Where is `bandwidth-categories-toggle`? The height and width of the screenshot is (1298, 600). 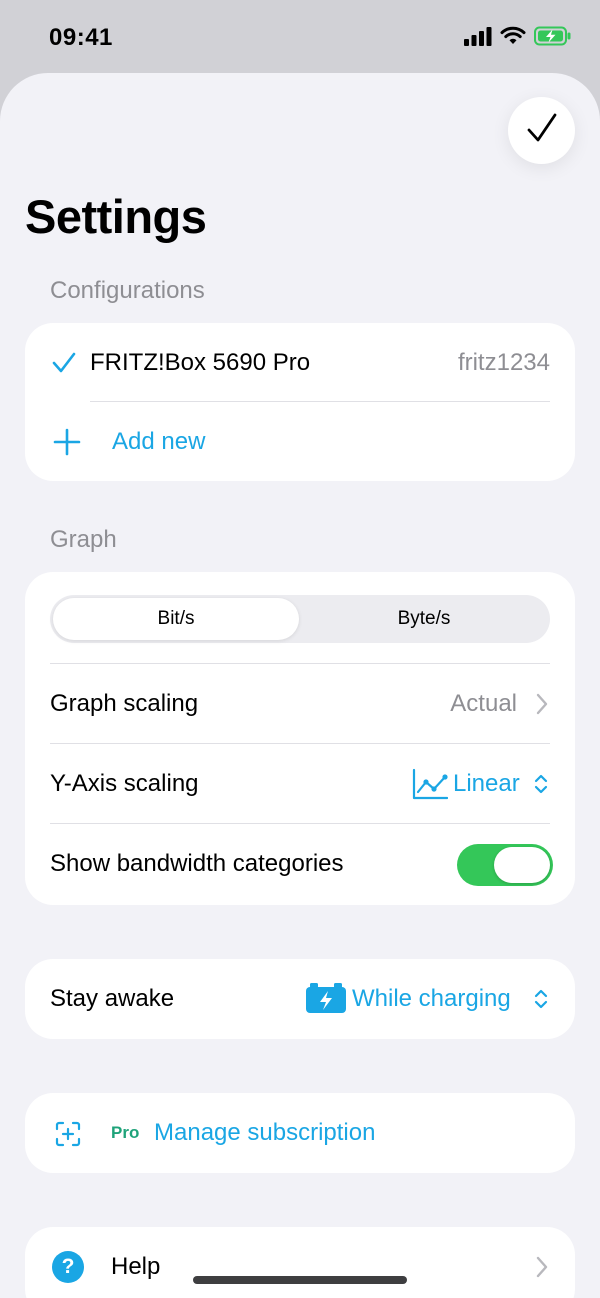
bandwidth-categories-toggle is located at coordinates (505, 865).